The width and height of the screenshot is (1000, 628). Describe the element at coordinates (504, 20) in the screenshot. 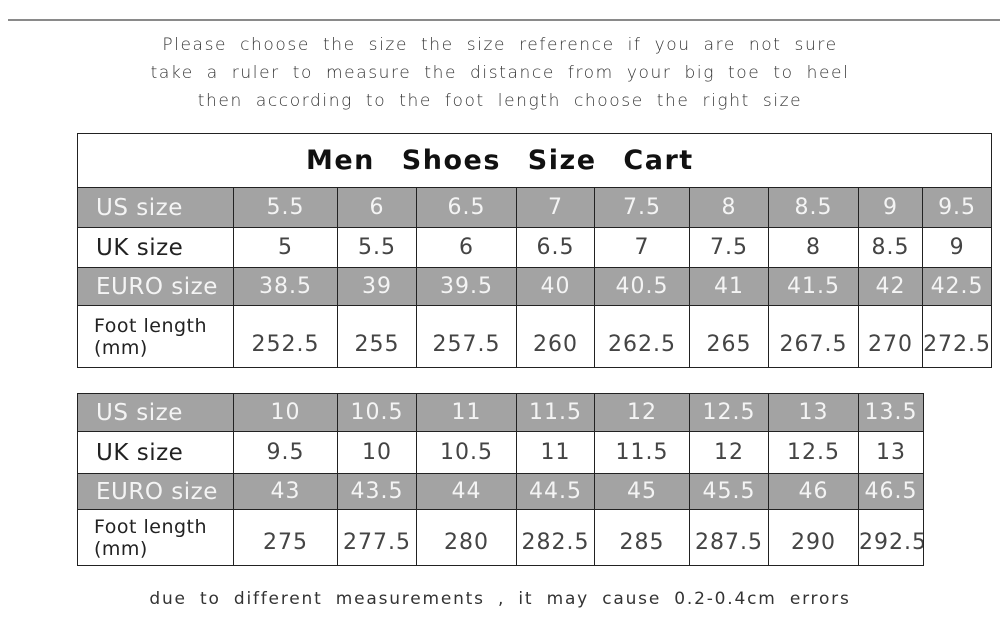

I see `top-divider` at that location.